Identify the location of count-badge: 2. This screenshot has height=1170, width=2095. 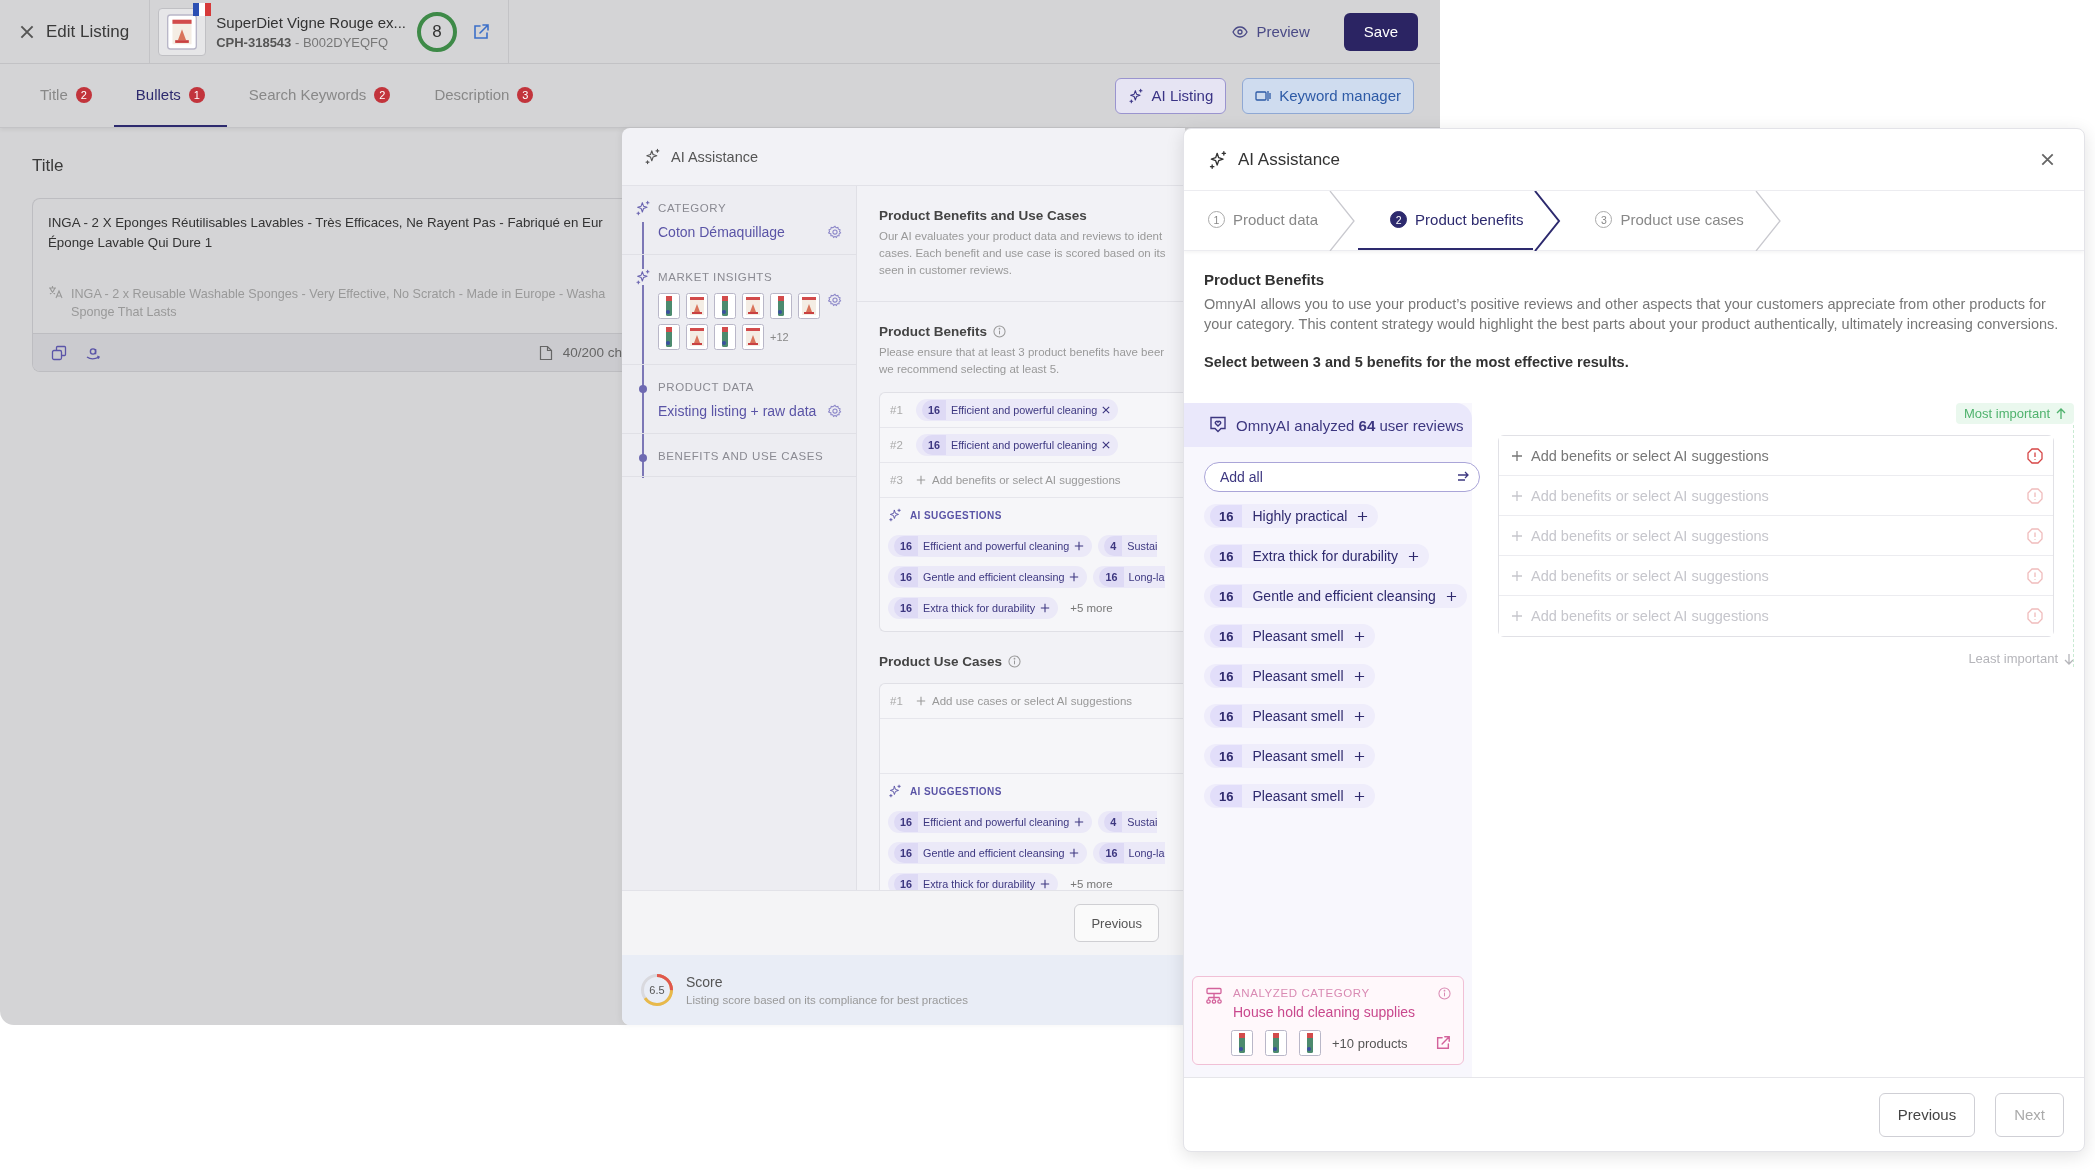
(382, 94).